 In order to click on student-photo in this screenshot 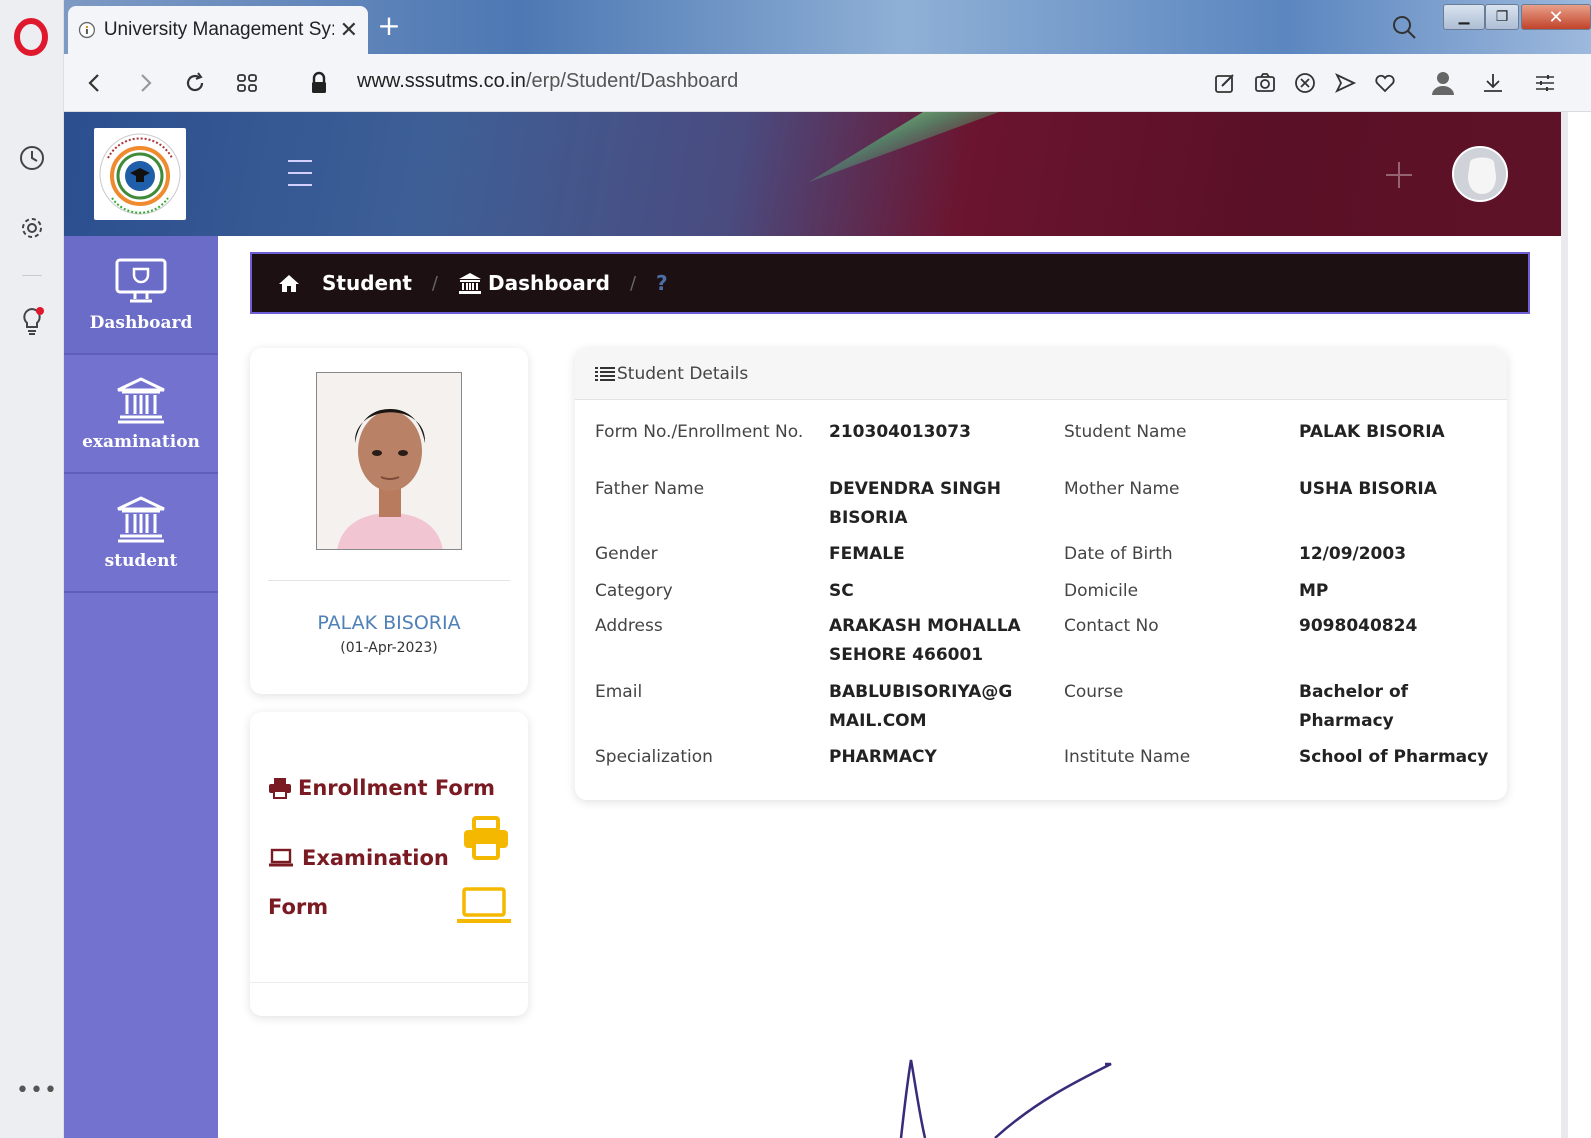, I will do `click(389, 461)`.